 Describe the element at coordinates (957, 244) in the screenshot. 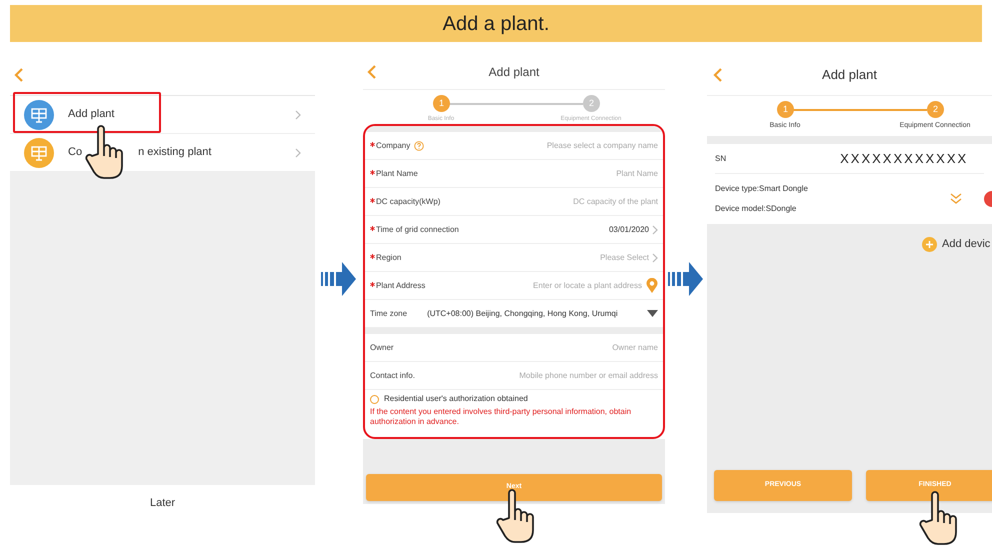

I see `add-device-button: Add devic` at that location.